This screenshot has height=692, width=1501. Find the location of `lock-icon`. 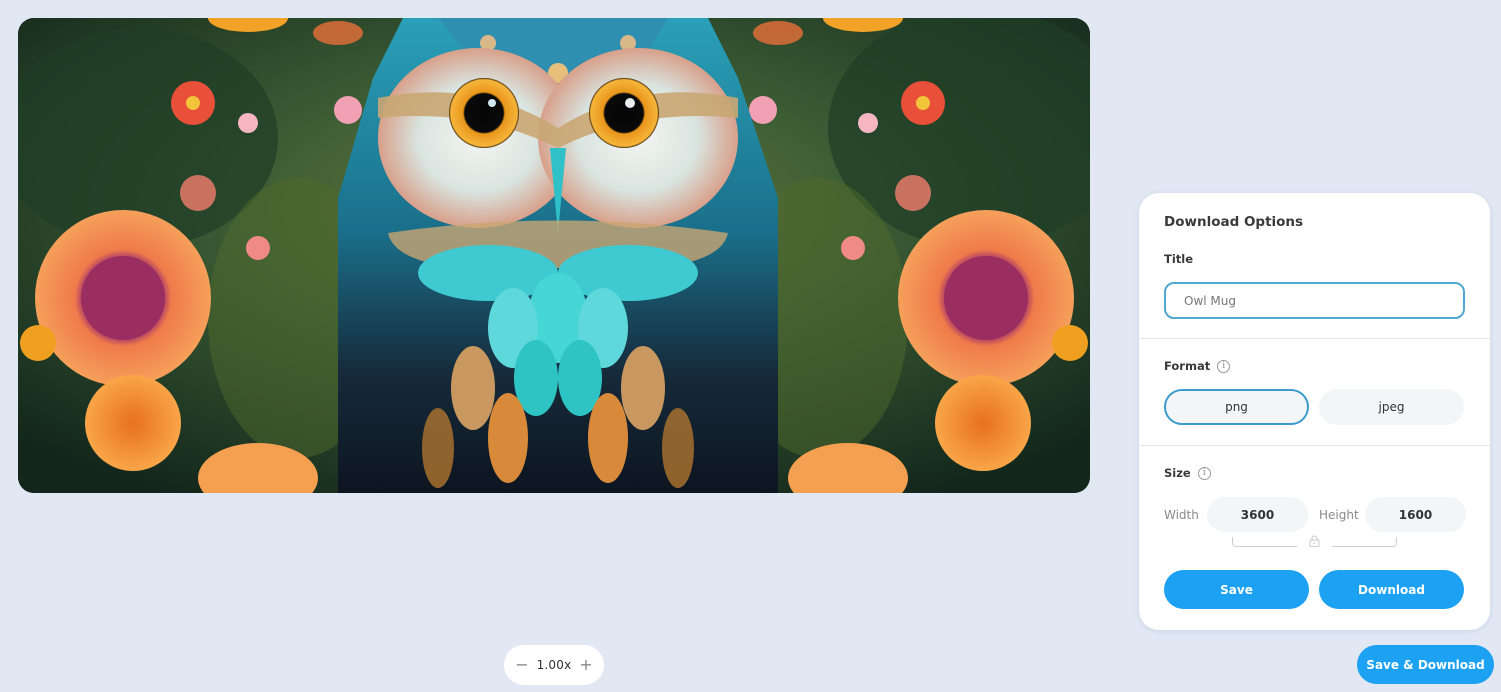

lock-icon is located at coordinates (1314, 541).